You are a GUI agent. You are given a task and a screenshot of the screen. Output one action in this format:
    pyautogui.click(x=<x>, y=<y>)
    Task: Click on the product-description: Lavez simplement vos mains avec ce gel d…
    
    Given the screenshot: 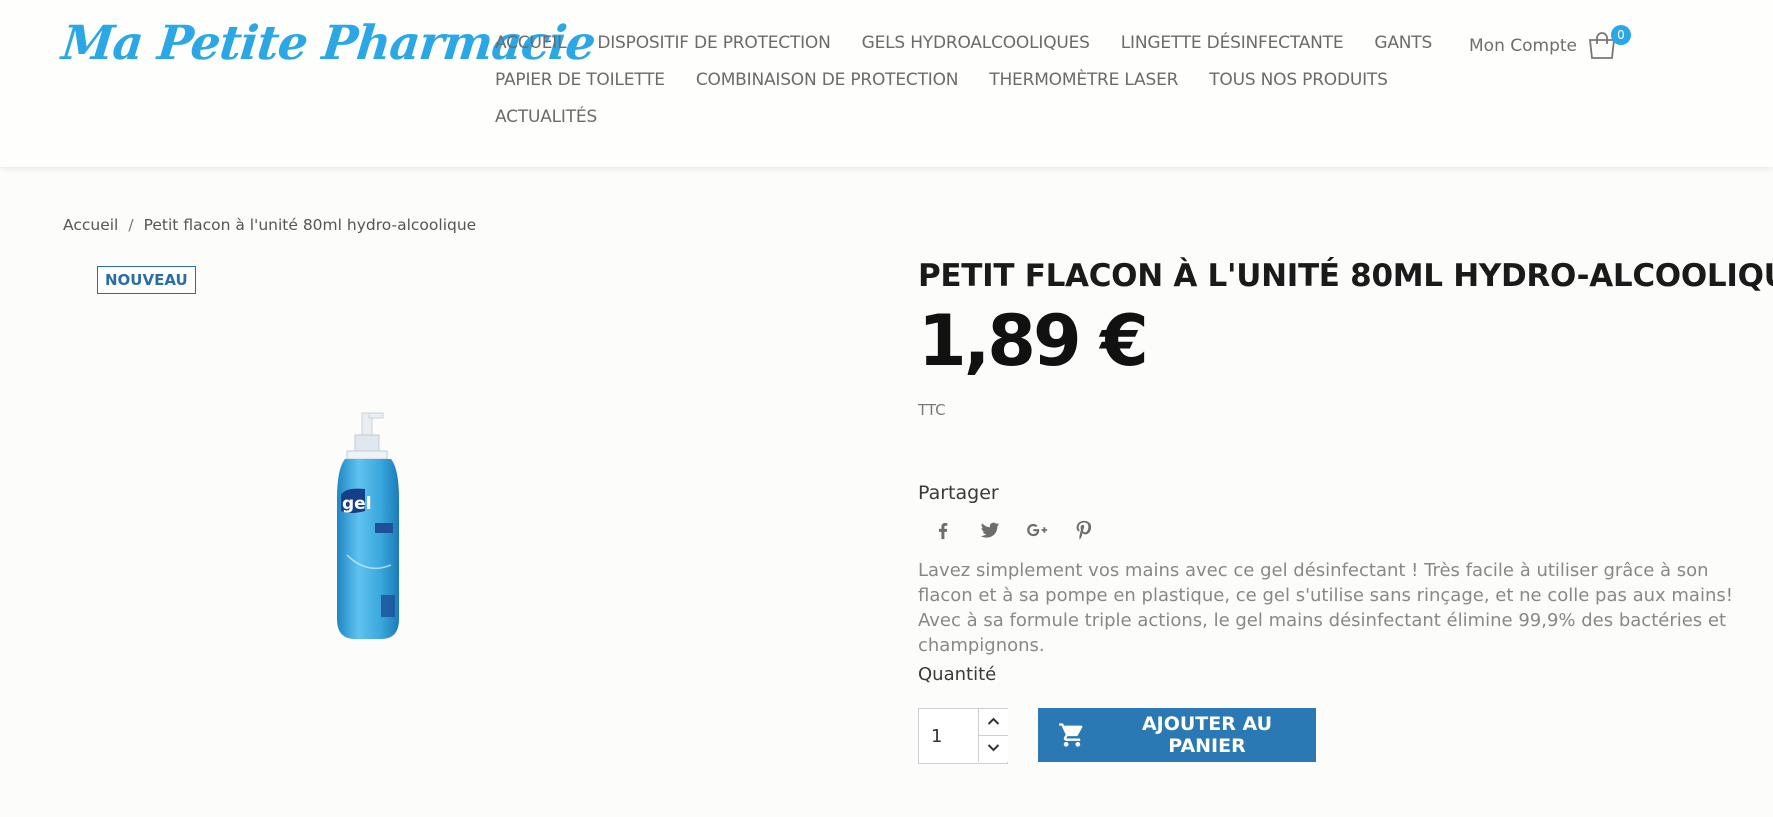 What is the action you would take?
    pyautogui.click(x=1325, y=608)
    